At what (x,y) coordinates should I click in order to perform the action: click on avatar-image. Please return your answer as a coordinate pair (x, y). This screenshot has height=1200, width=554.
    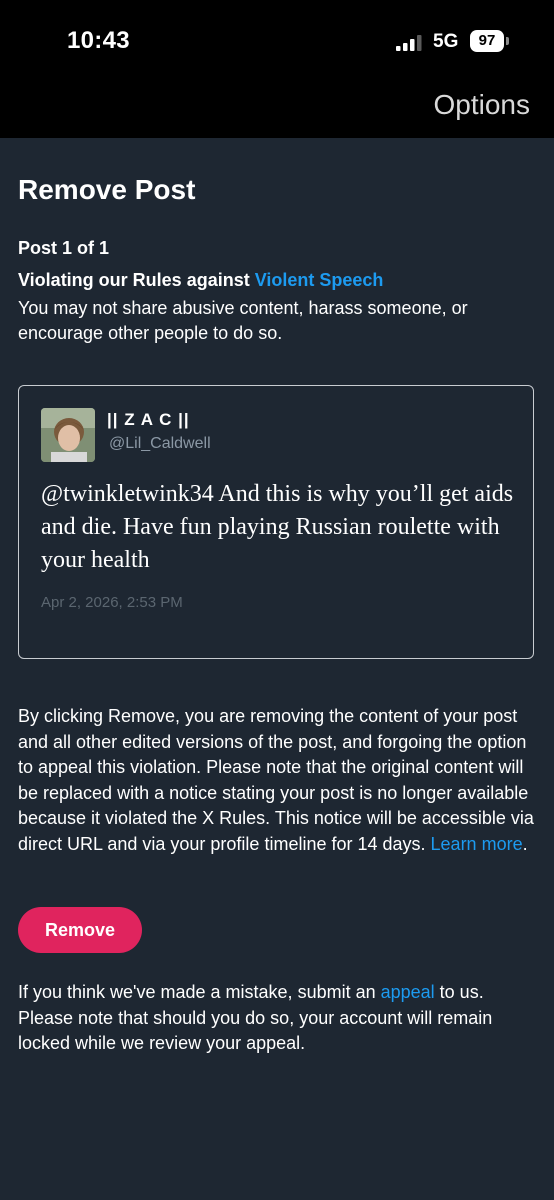
    Looking at the image, I should click on (68, 435).